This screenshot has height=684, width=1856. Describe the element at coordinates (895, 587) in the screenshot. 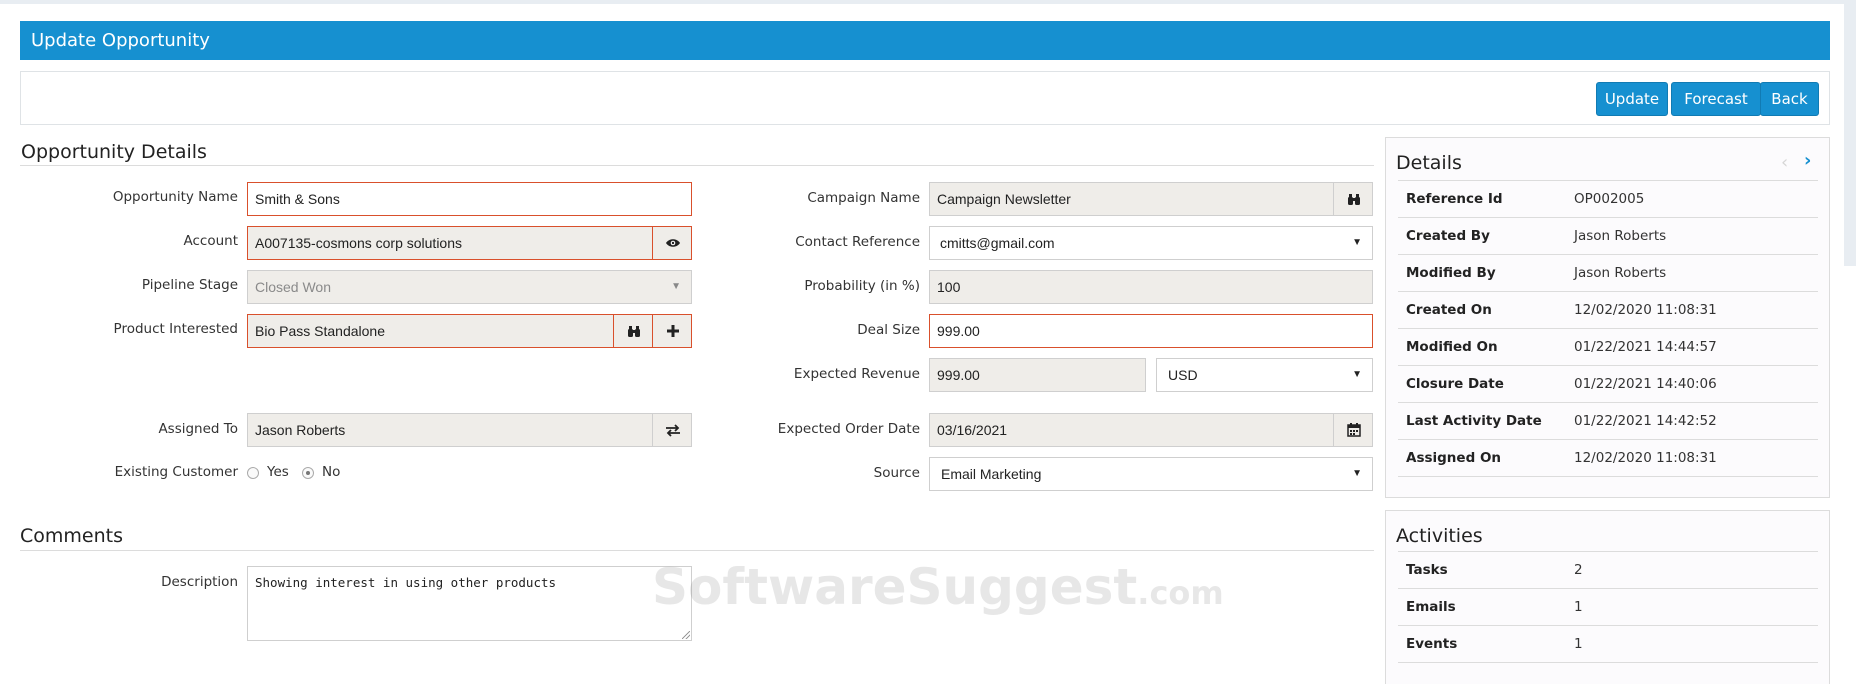

I see `watermark-main: SoftwareSuggest` at that location.